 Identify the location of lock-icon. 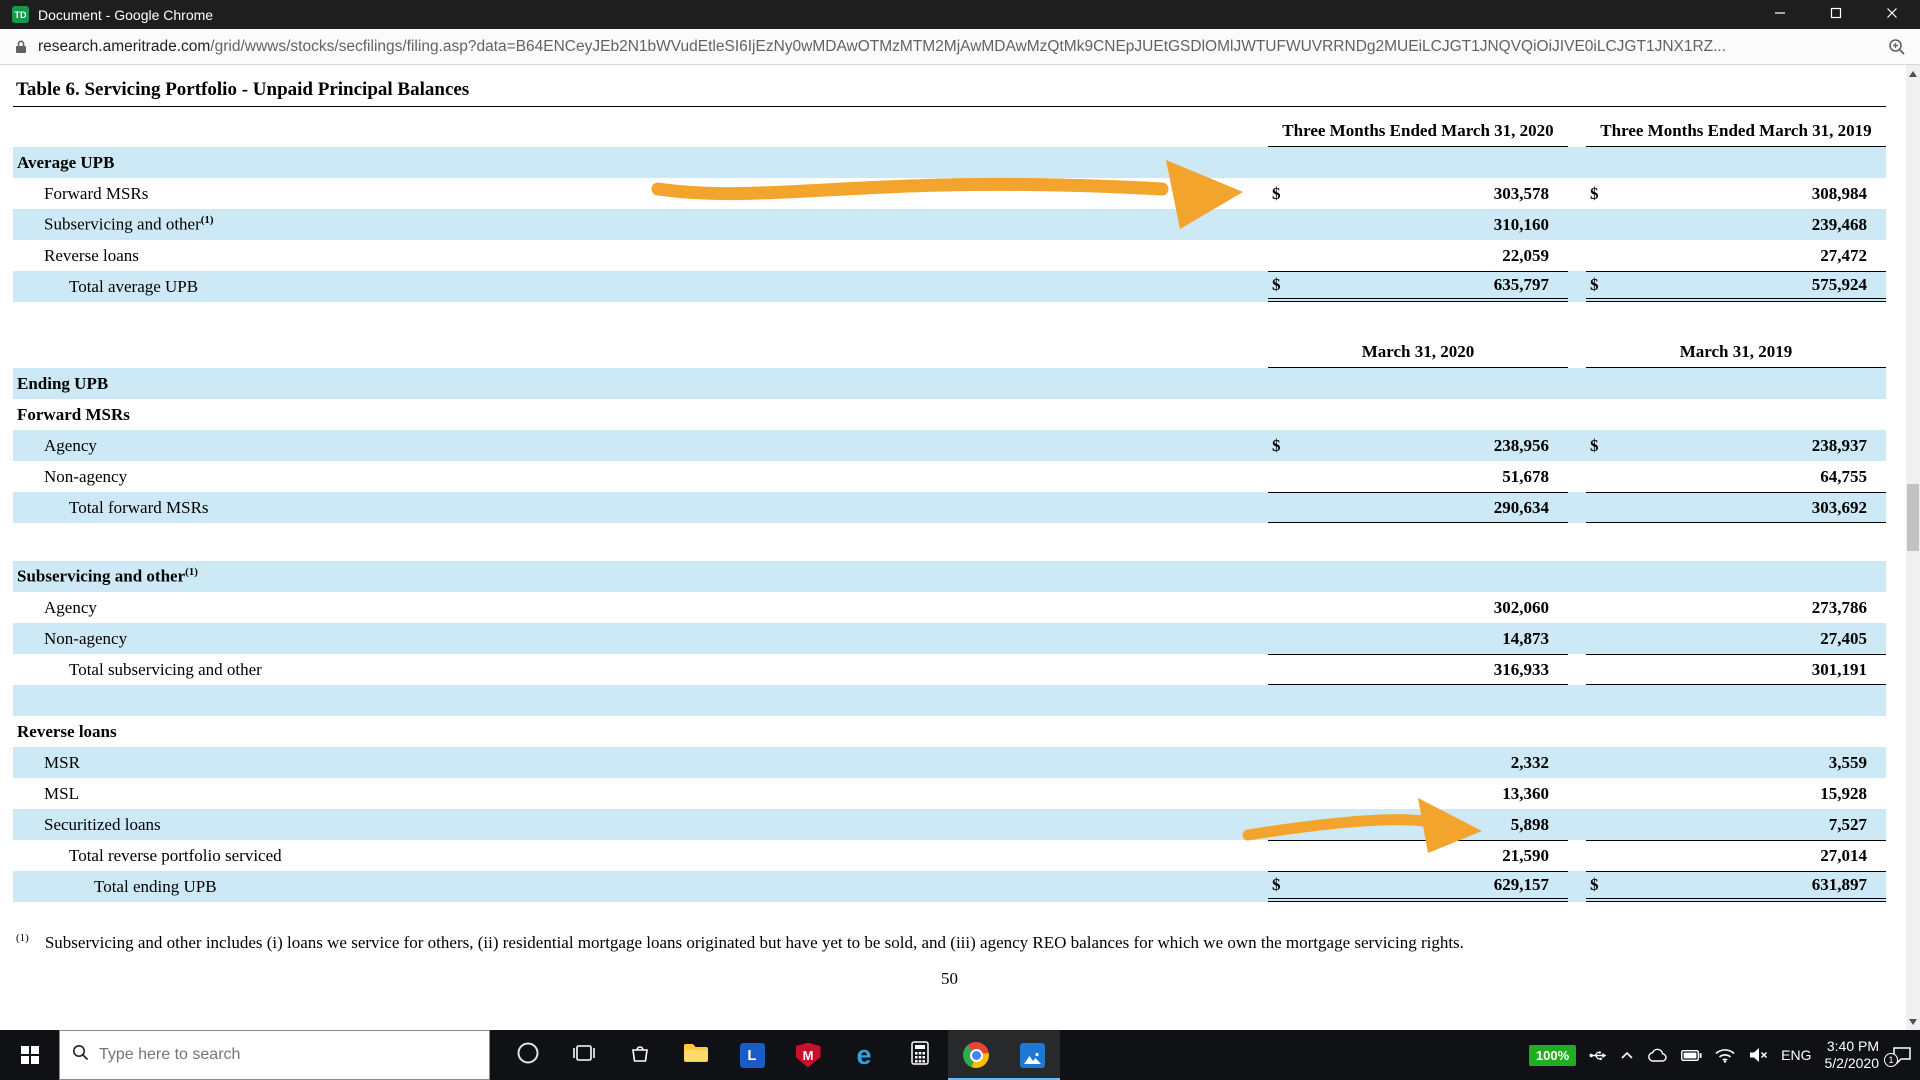
(21, 47).